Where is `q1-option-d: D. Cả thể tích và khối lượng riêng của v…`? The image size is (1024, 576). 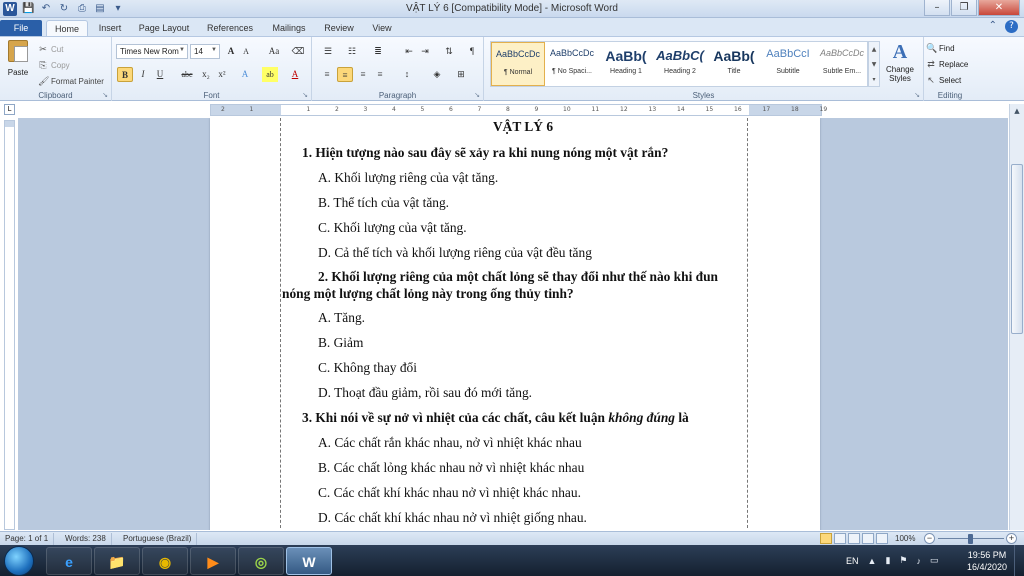
q1-option-d: D. Cả thể tích và khối lượng riêng của v… is located at coordinates (455, 253).